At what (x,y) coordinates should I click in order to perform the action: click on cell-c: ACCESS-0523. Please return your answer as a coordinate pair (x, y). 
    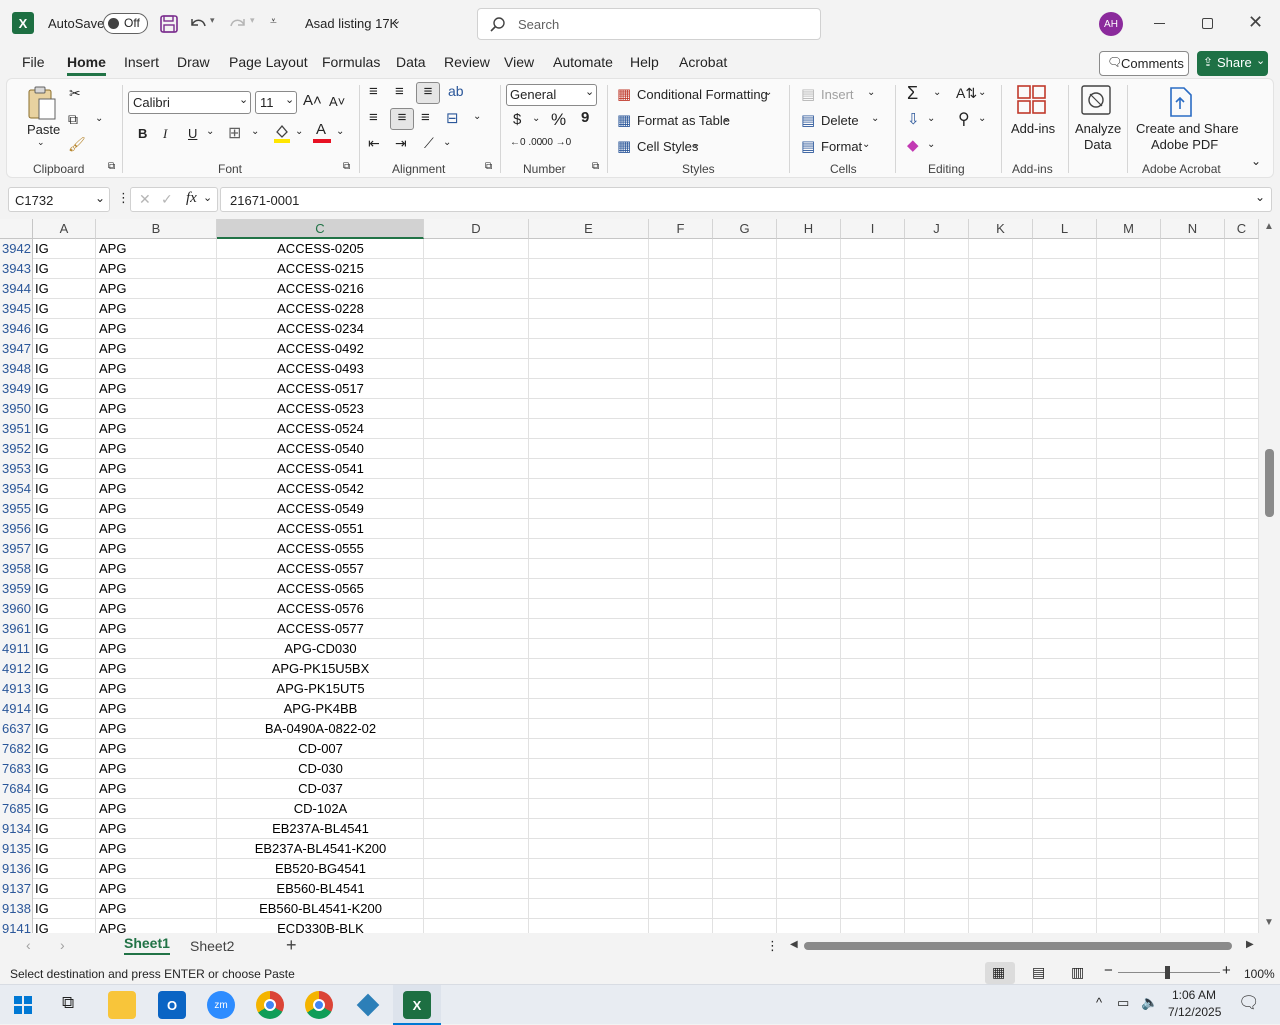
    Looking at the image, I should click on (320, 409).